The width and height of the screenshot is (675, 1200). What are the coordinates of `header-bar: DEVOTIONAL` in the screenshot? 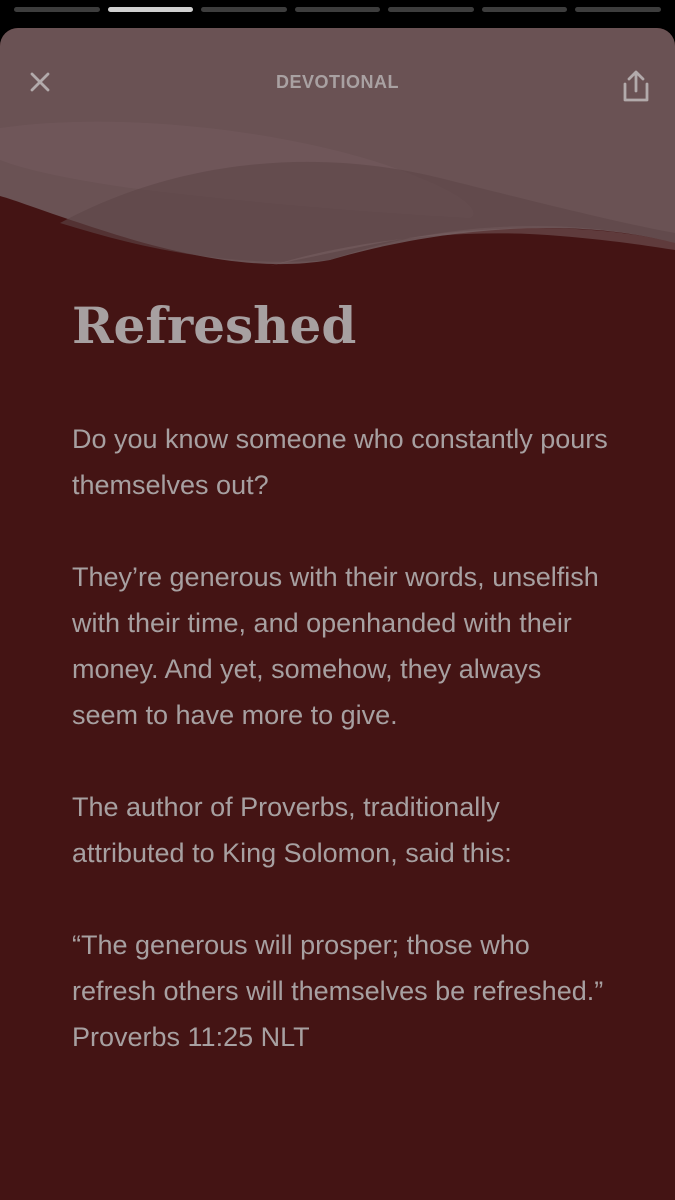 It's located at (337, 83).